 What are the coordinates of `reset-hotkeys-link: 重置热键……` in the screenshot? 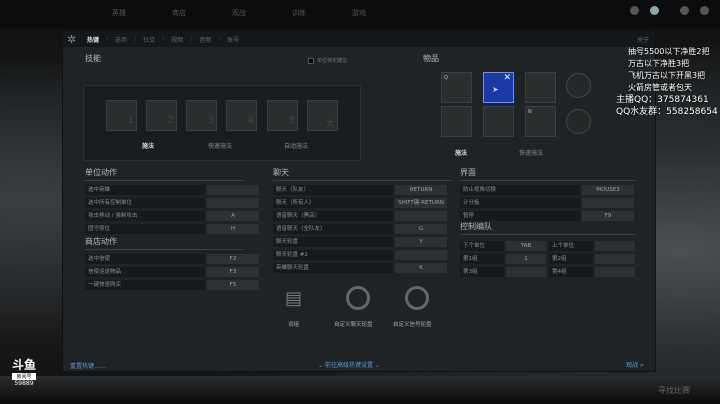 It's located at (88, 365).